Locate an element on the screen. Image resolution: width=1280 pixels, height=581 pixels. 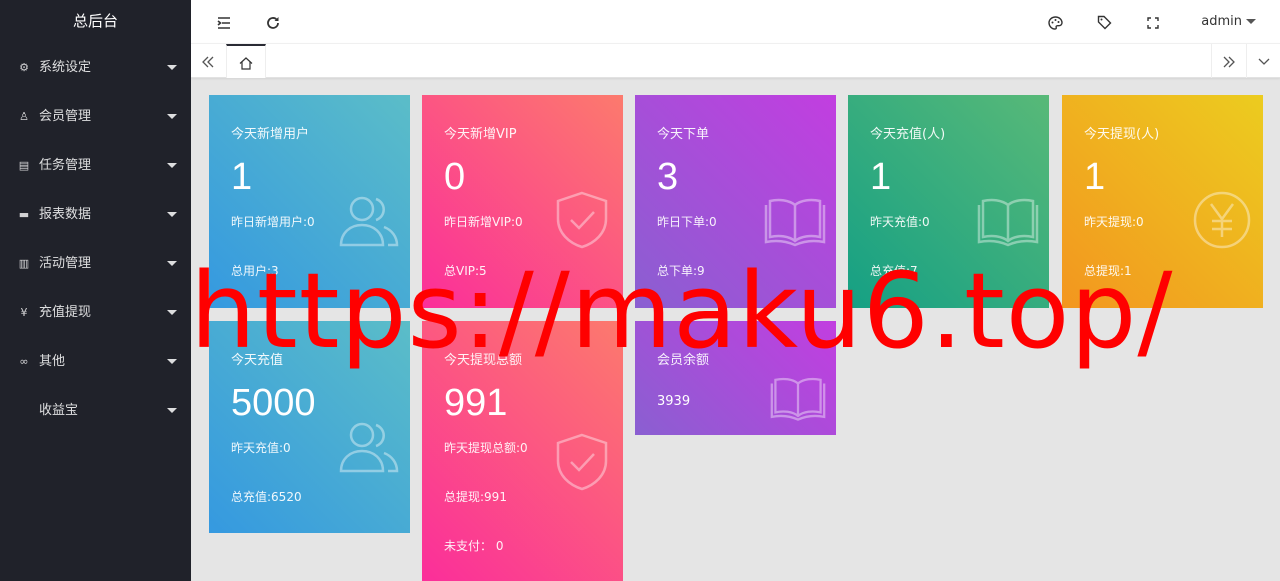
card-value: 3939 is located at coordinates (674, 401).